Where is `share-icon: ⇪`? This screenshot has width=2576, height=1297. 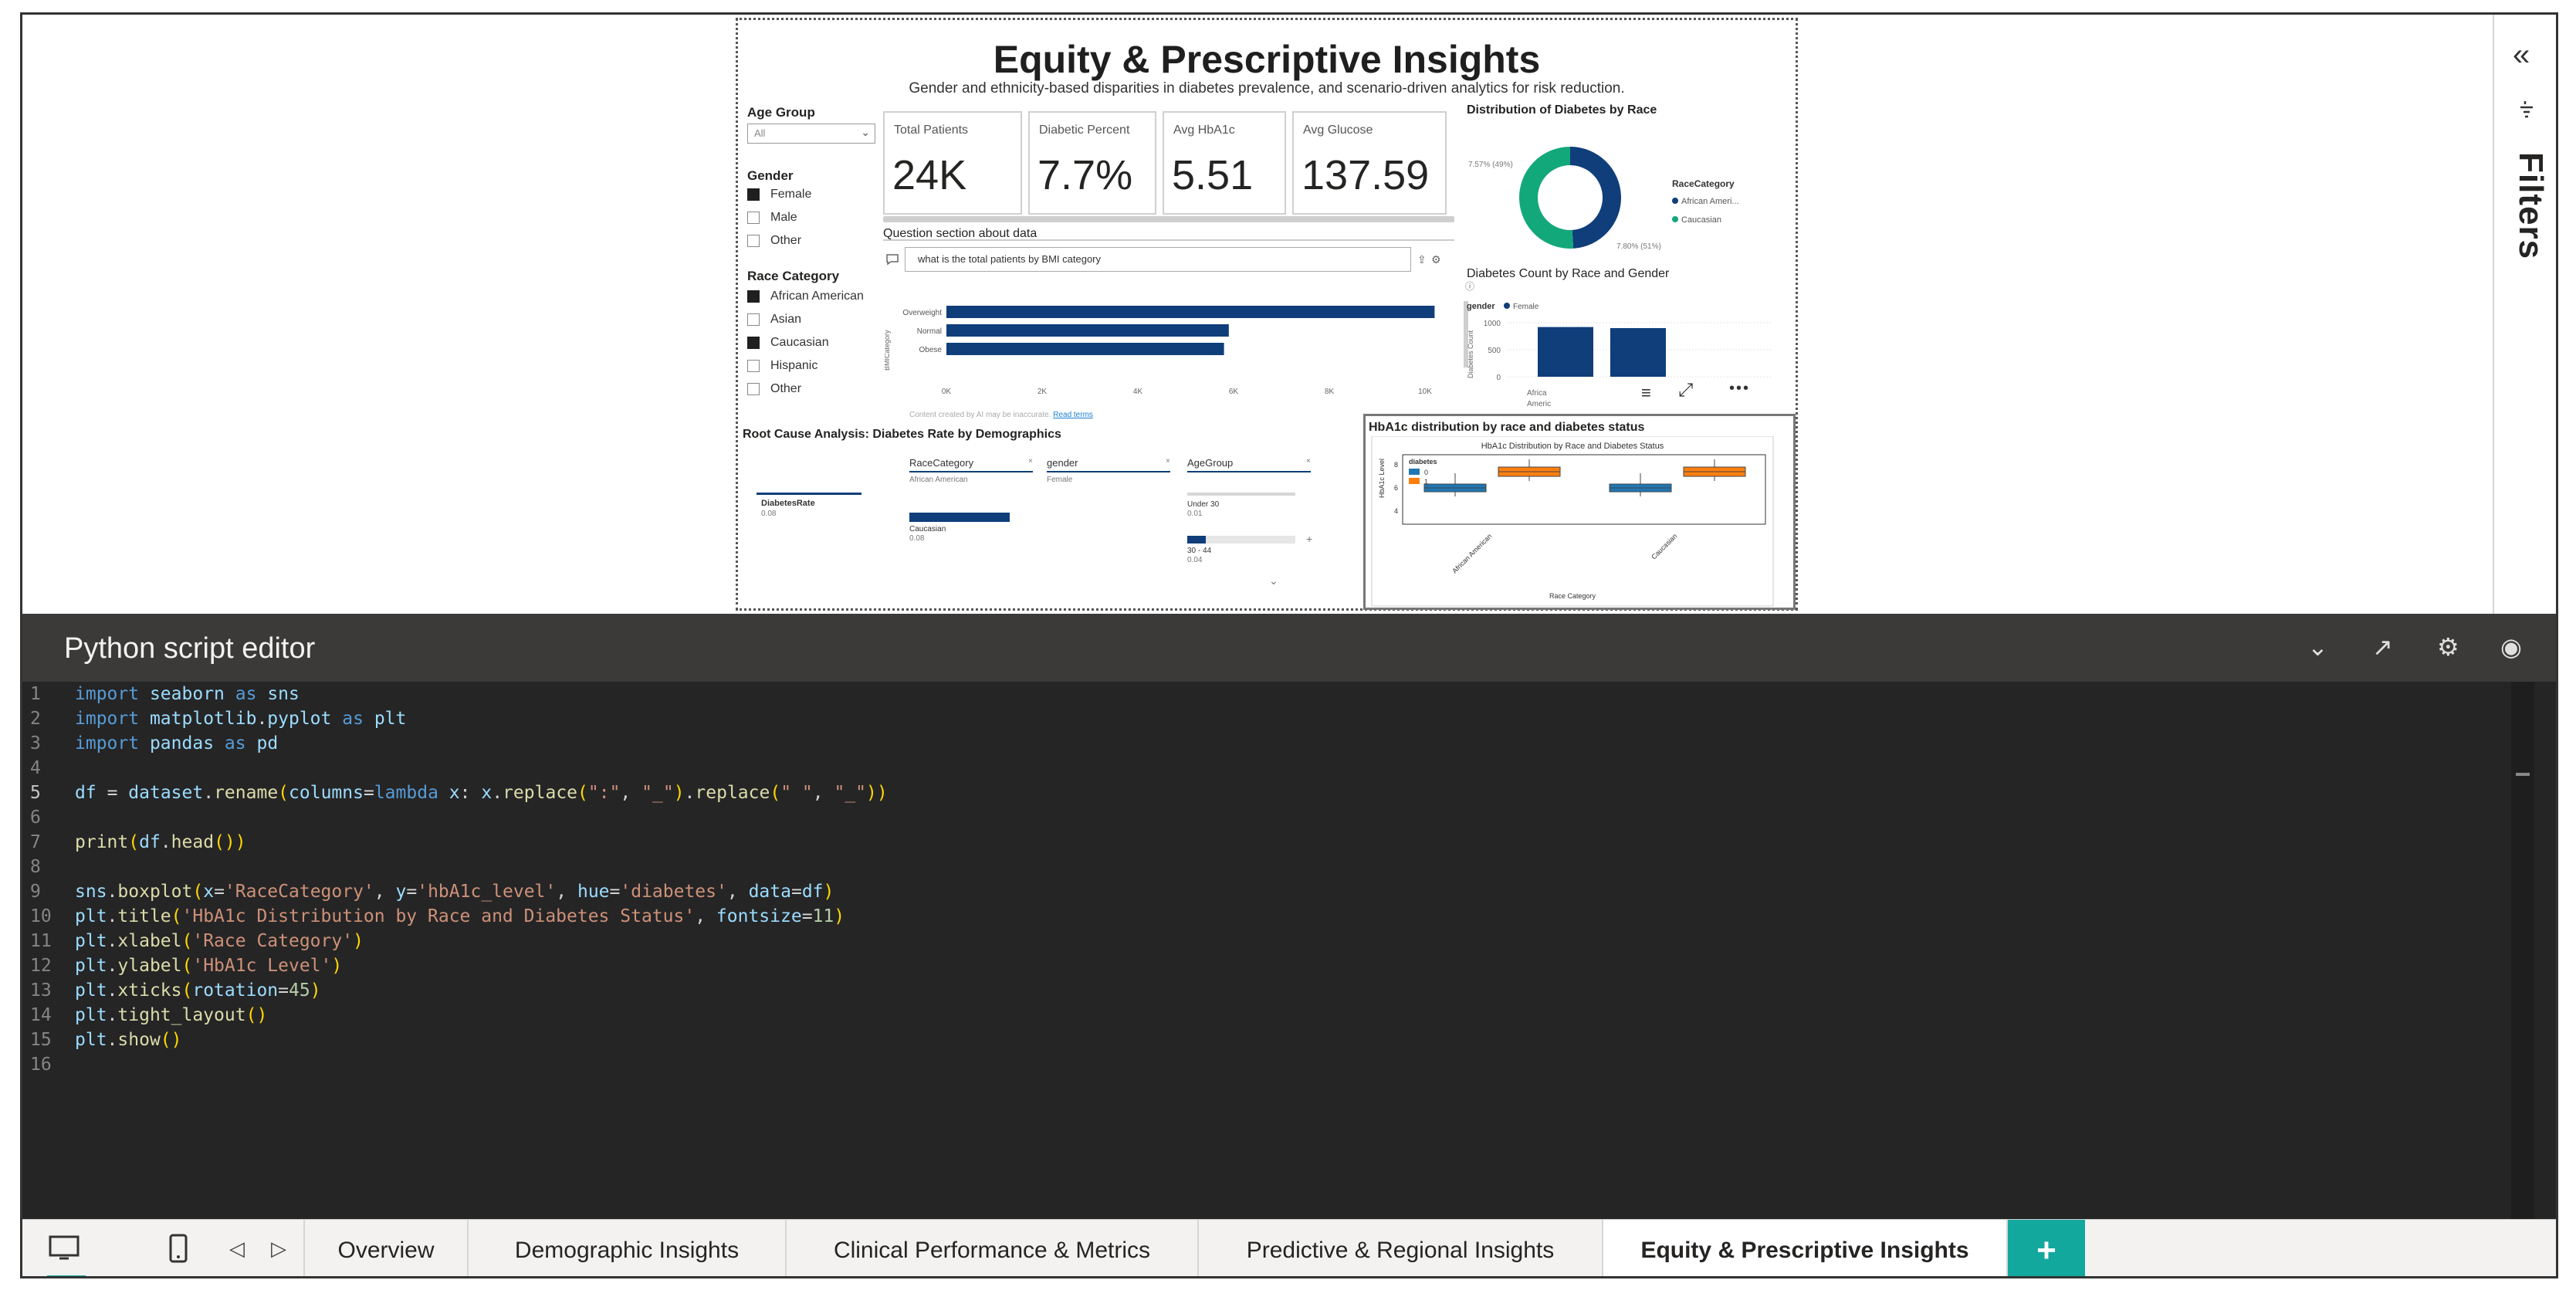
share-icon: ⇪ is located at coordinates (1422, 259).